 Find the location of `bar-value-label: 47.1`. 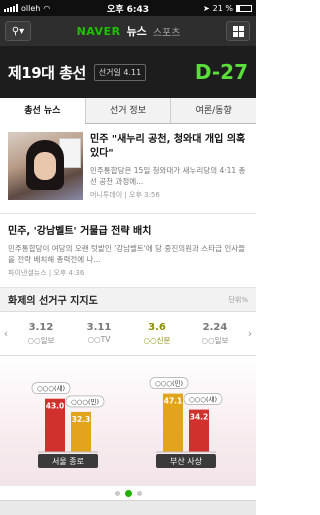

bar-value-label: 47.1 is located at coordinates (173, 401).